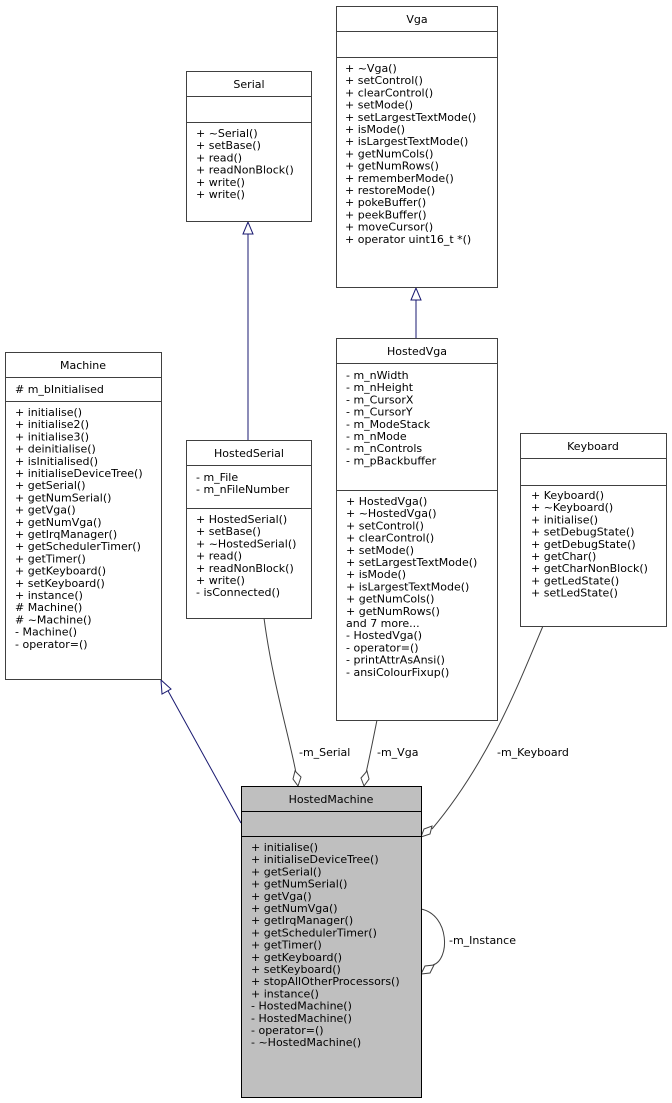 The width and height of the screenshot is (672, 1103). What do you see at coordinates (384, 635) in the screenshot?
I see `class-method: - HostedVga()` at bounding box center [384, 635].